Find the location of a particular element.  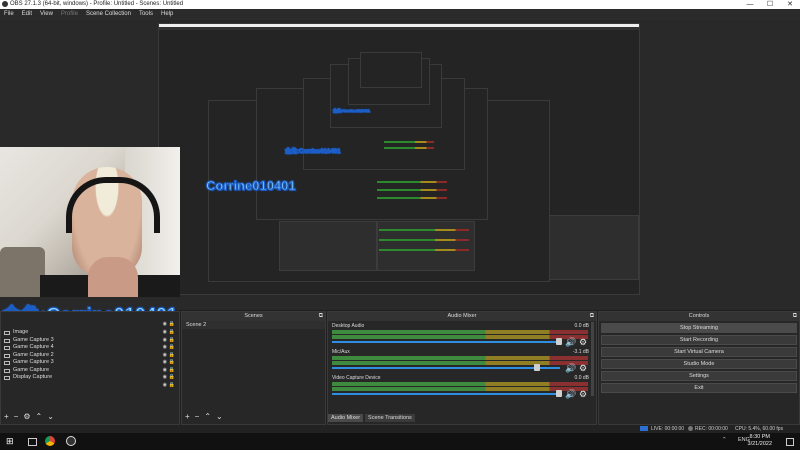

settings-button: Settings is located at coordinates (699, 376).